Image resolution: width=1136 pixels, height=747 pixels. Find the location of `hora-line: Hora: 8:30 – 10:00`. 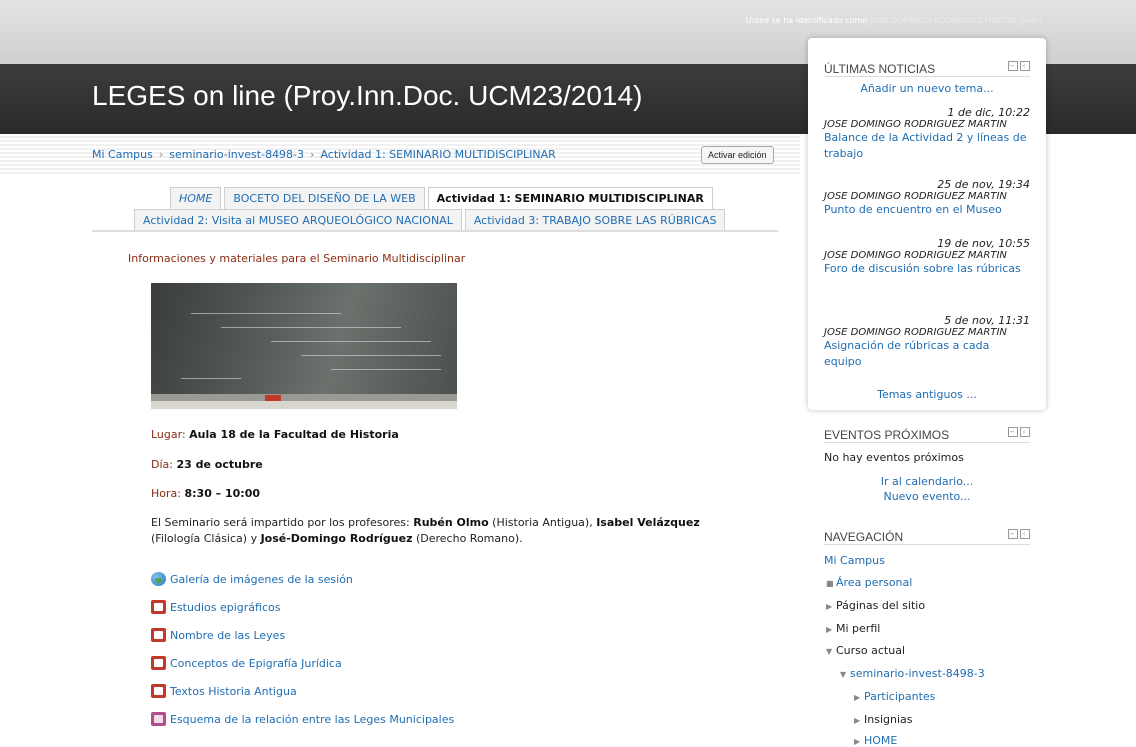

hora-line: Hora: 8:30 – 10:00 is located at coordinates (205, 493).